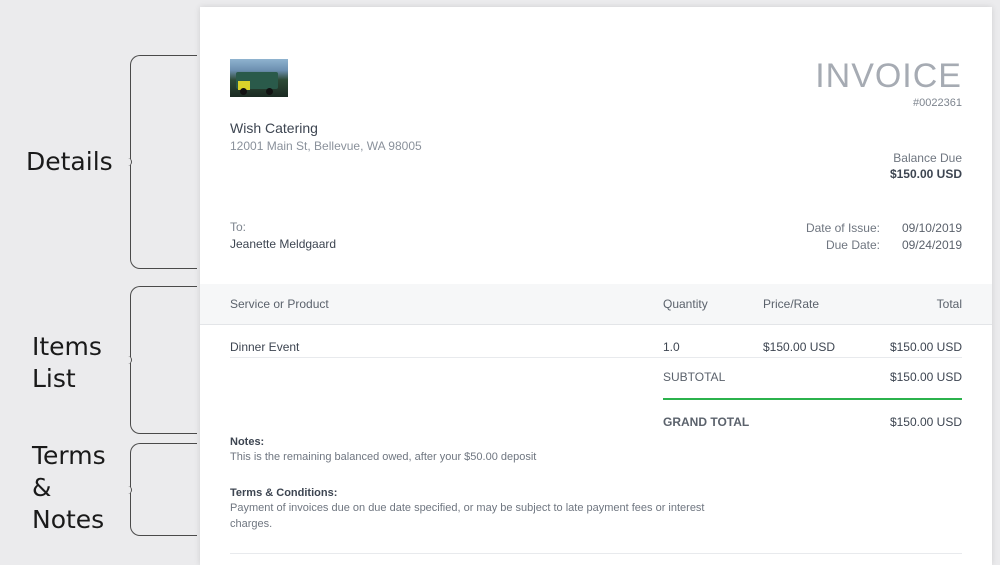 This screenshot has height=565, width=1000. What do you see at coordinates (69, 161) in the screenshot?
I see `annotation-details-label: Details` at bounding box center [69, 161].